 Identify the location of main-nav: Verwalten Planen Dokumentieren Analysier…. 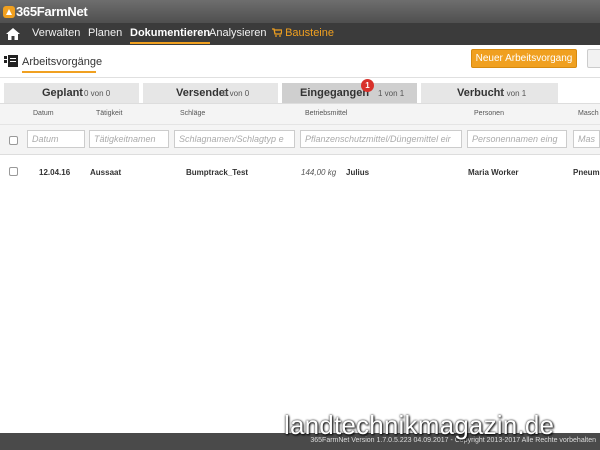
(300, 34).